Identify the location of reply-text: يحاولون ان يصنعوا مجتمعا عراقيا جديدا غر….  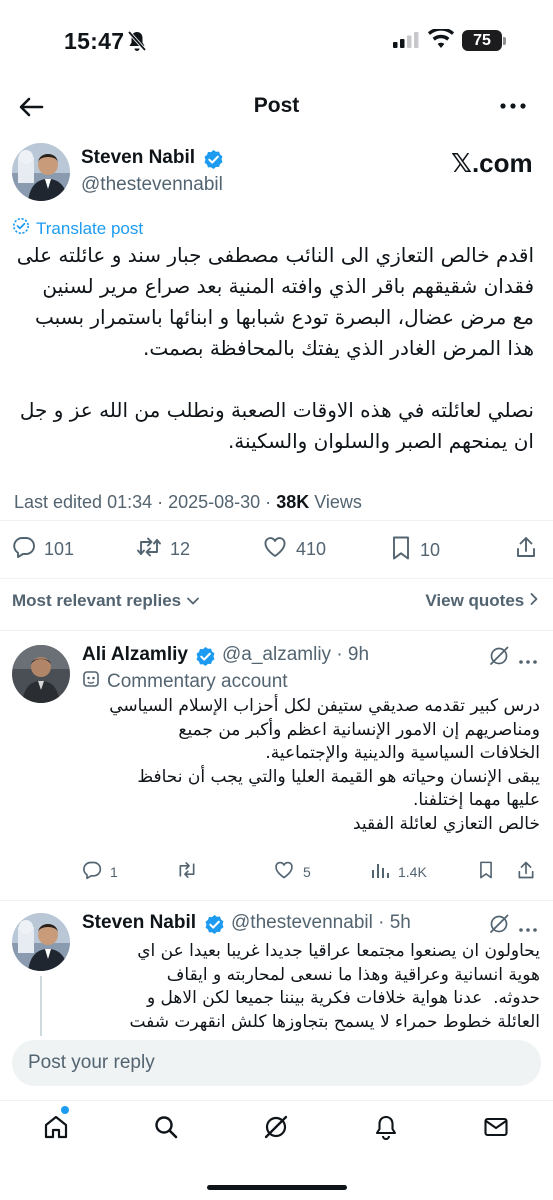
(334, 986).